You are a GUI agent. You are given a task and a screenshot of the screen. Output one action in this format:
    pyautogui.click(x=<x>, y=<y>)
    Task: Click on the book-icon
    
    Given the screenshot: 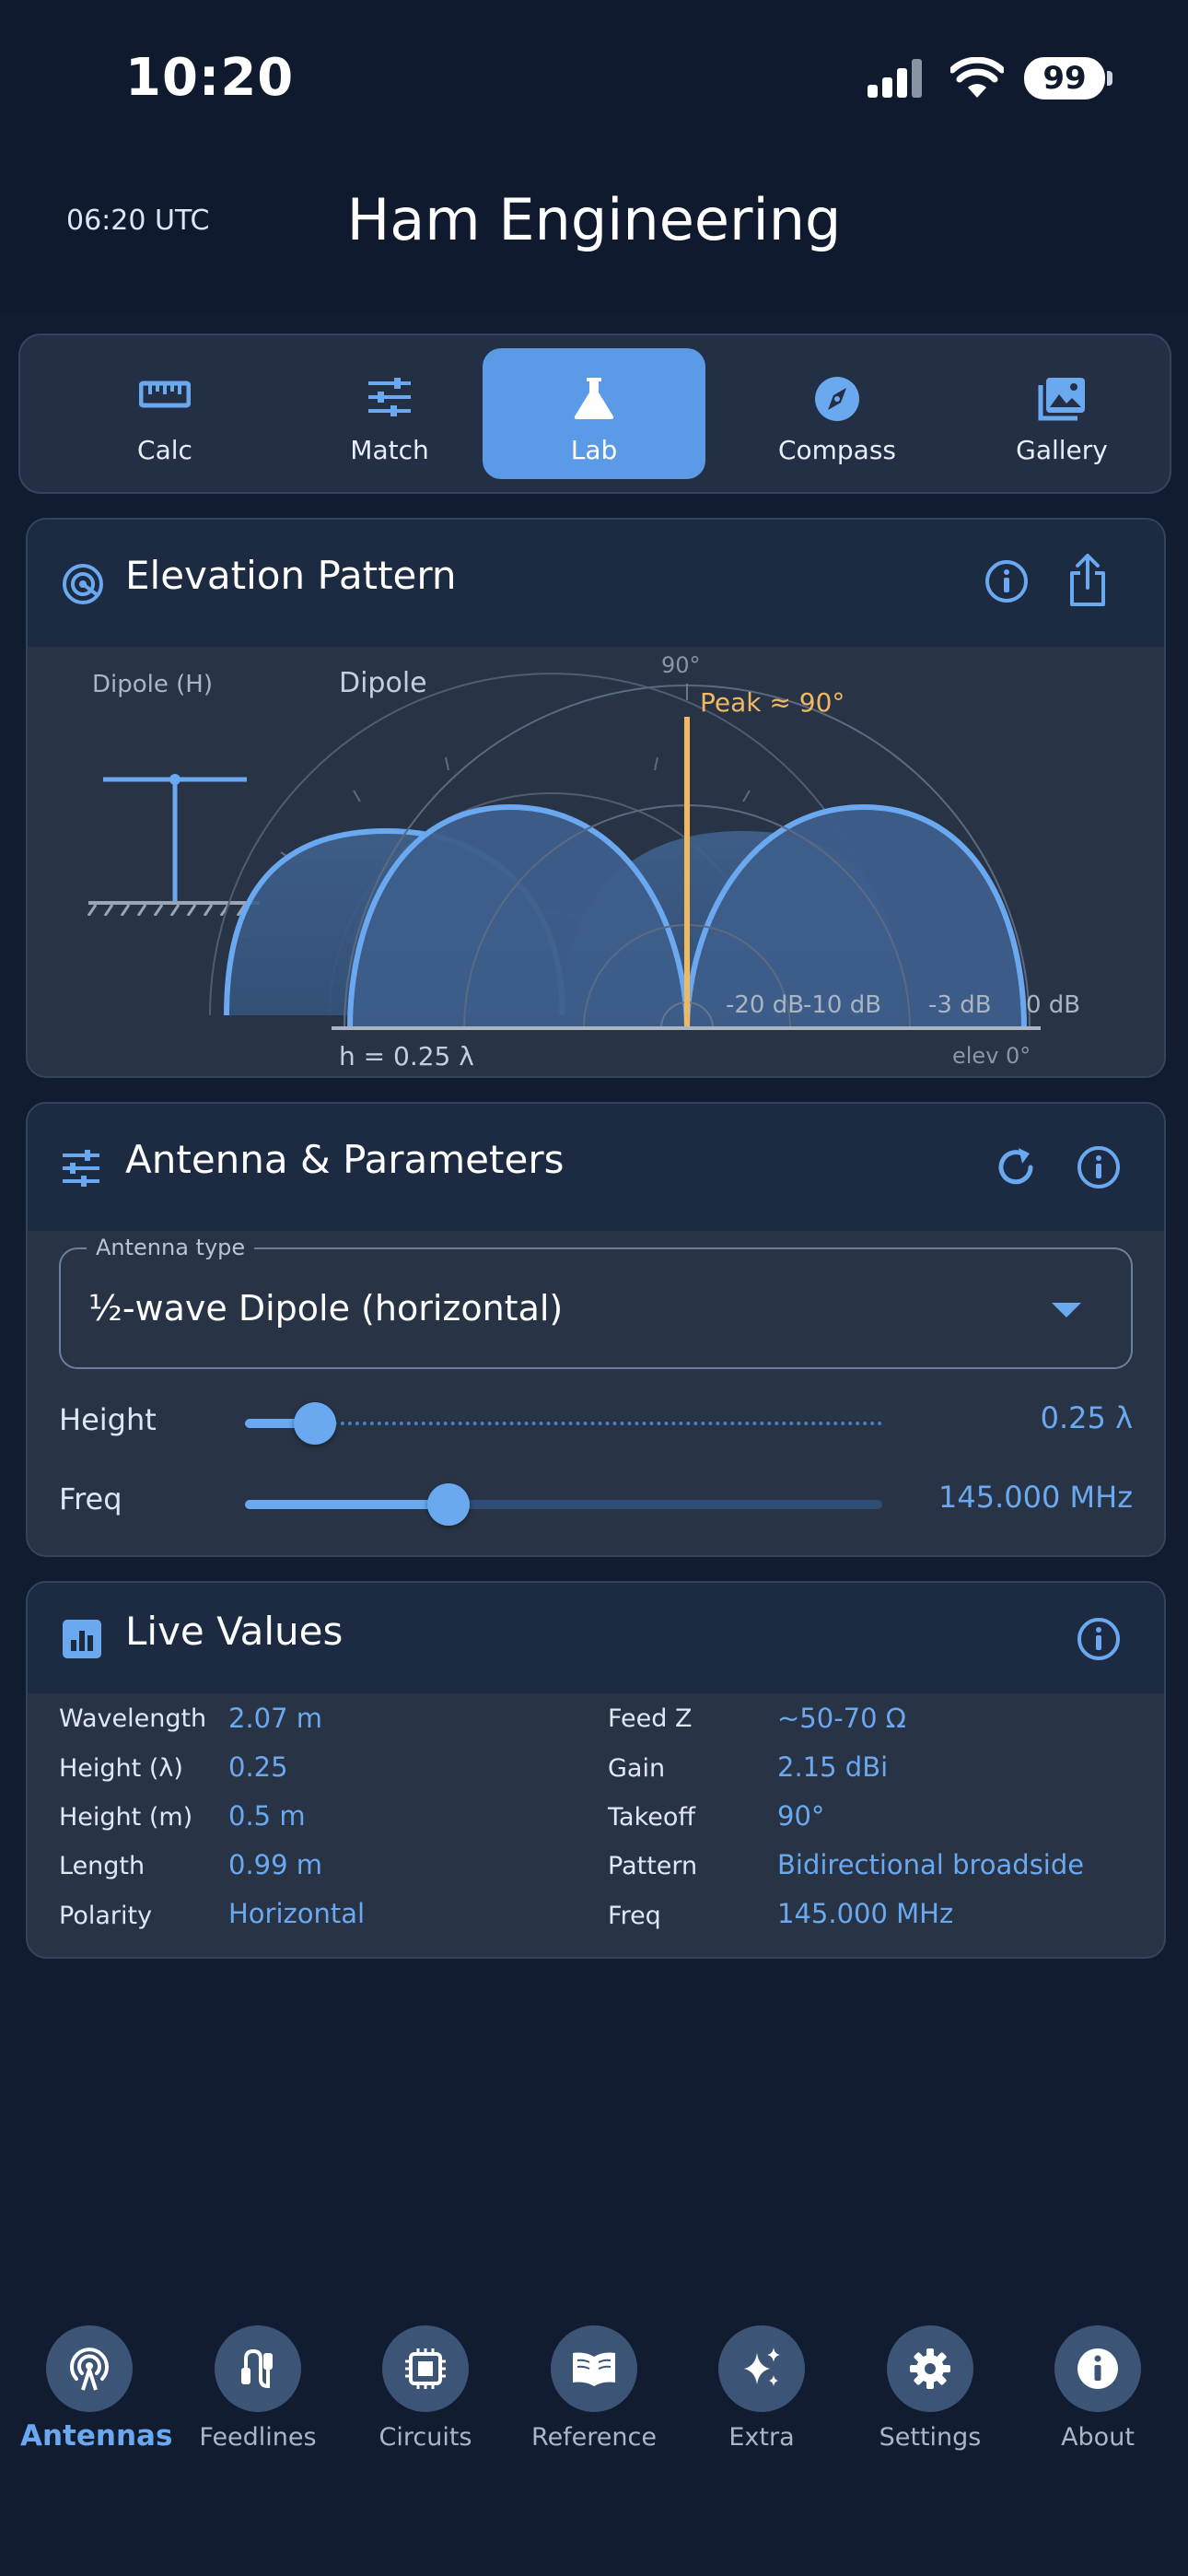 What is the action you would take?
    pyautogui.click(x=594, y=2369)
    